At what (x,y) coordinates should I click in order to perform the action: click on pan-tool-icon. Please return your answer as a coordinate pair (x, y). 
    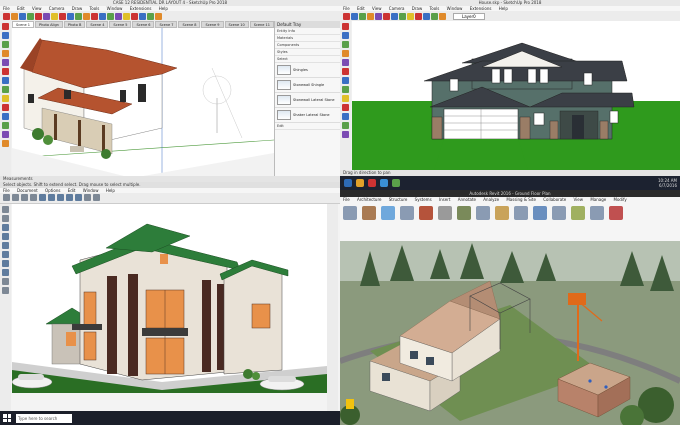
    Looking at the image, I should click on (426, 16).